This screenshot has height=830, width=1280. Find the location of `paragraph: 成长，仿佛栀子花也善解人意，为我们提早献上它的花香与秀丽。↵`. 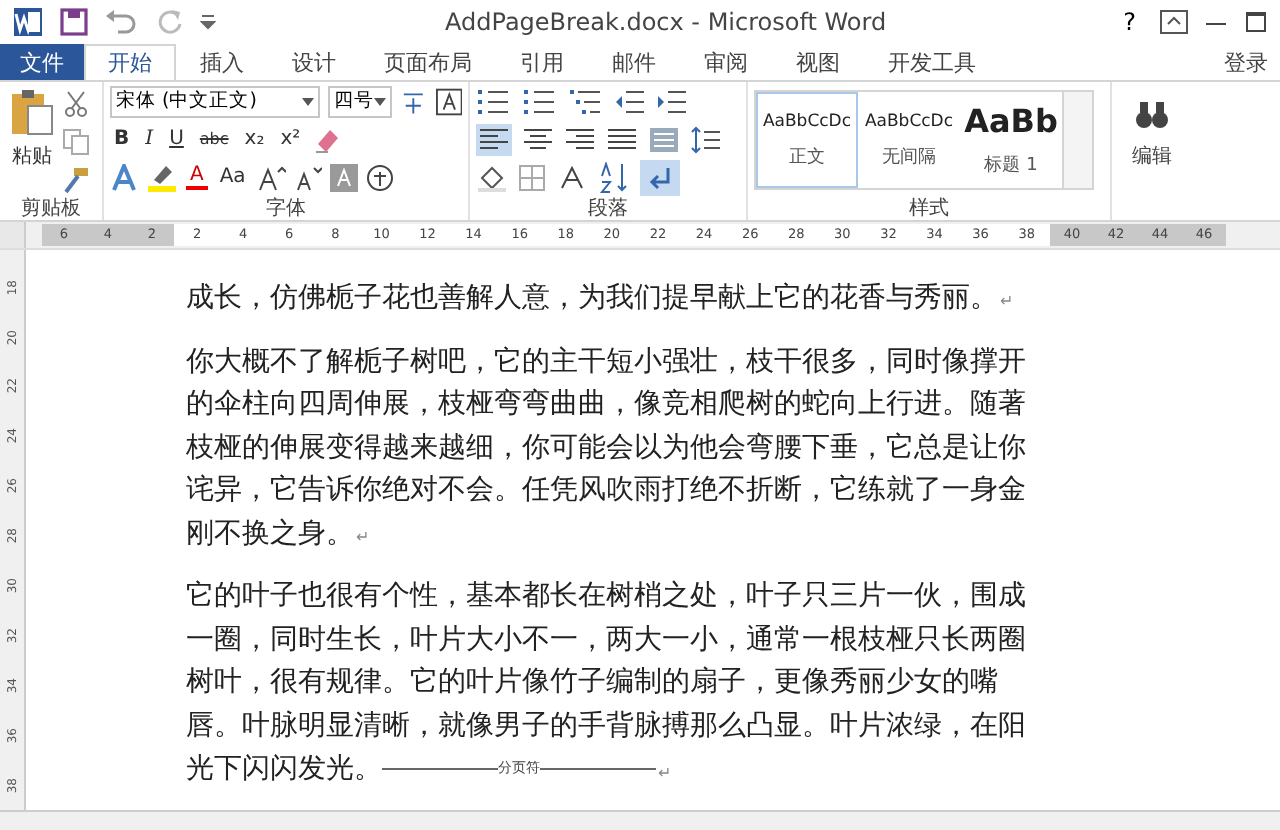

paragraph: 成长，仿佛栀子花也善解人意，为我们提早献上它的花香与秀丽。↵ is located at coordinates (601, 299).